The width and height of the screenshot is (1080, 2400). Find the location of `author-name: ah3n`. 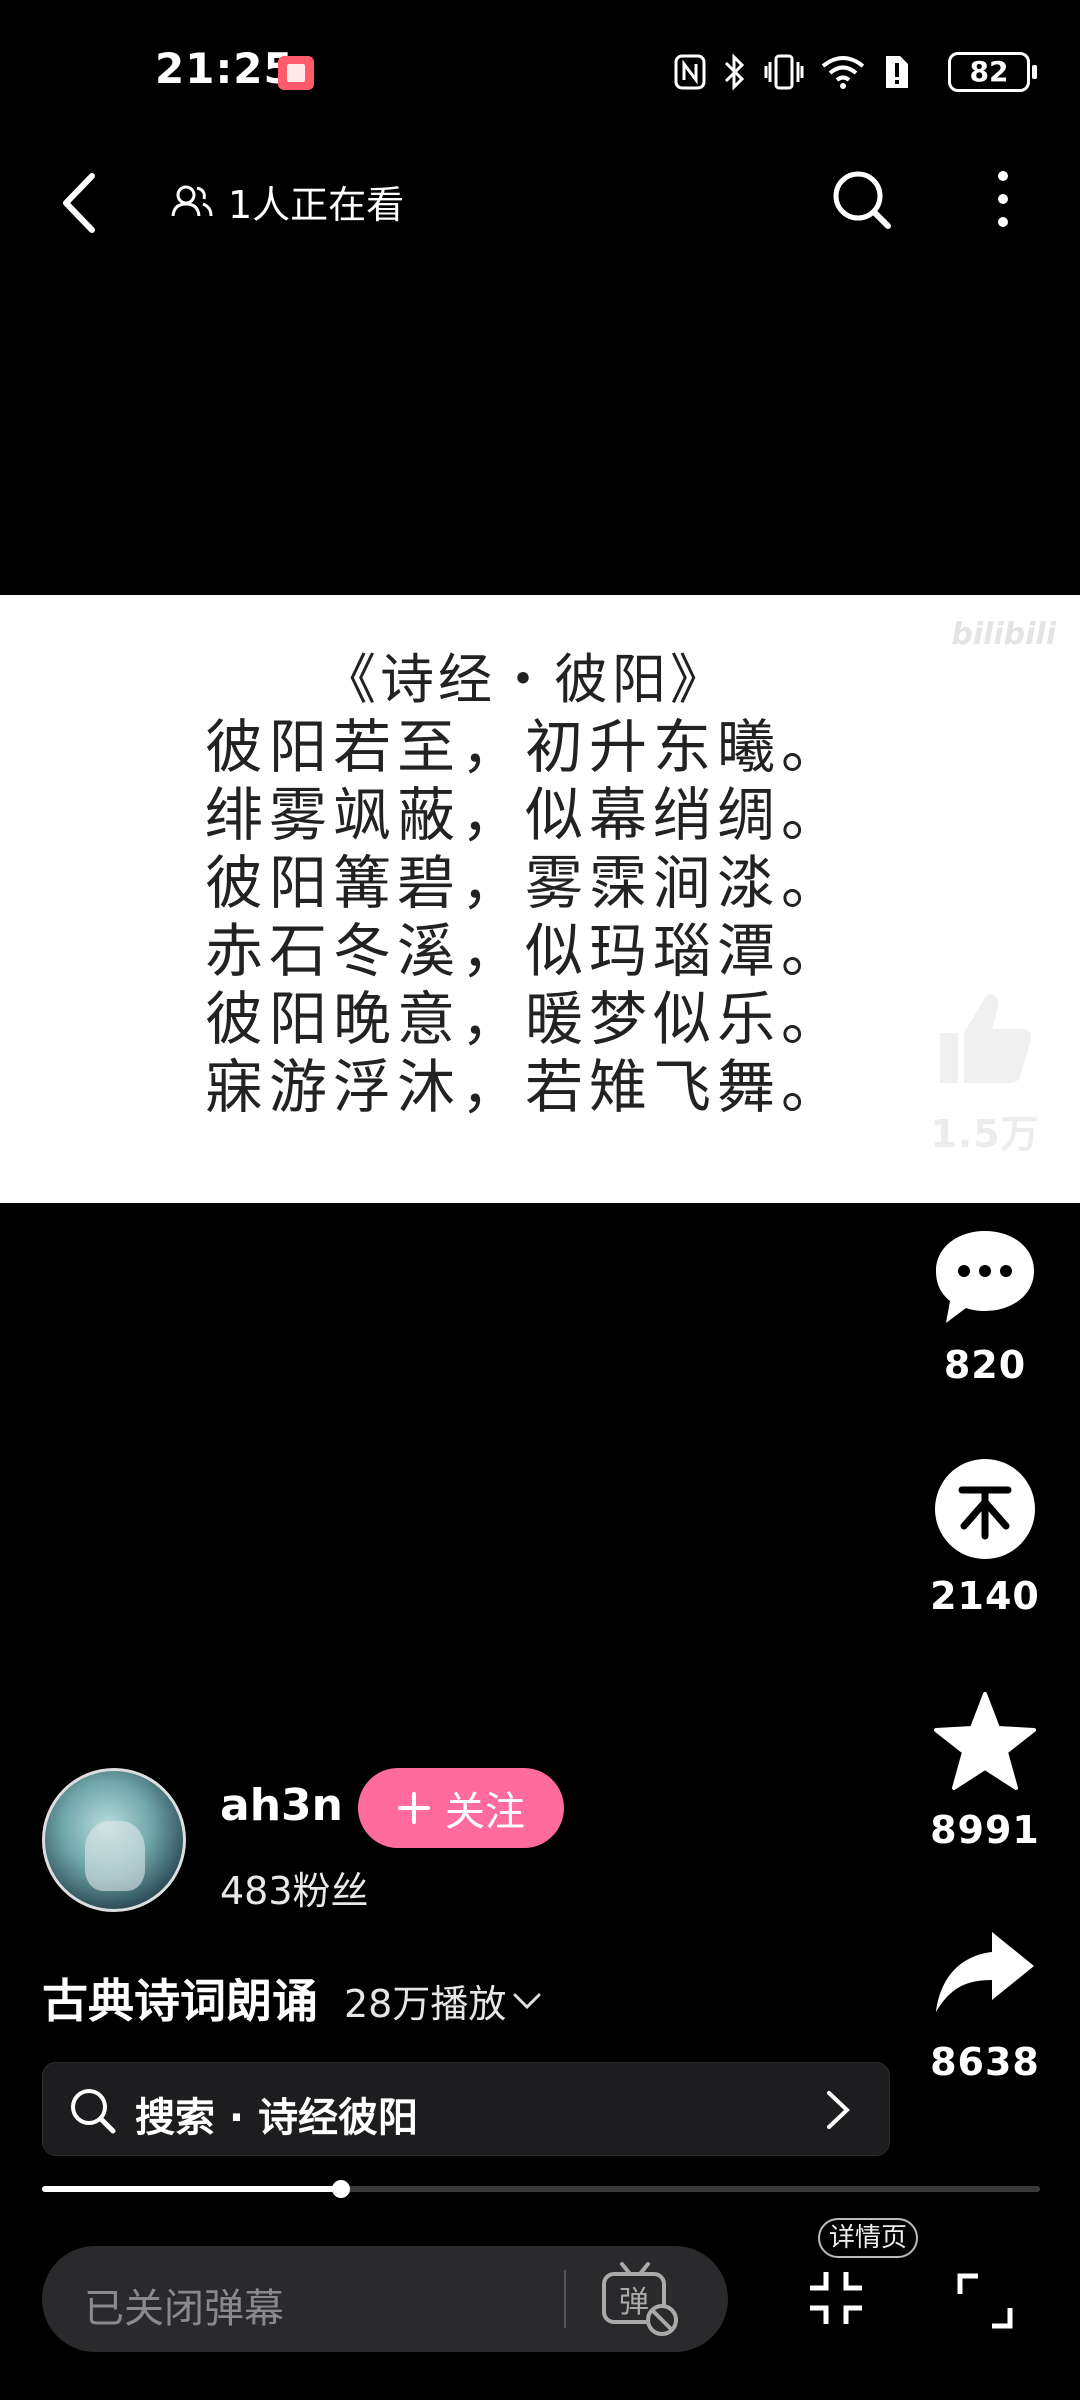

author-name: ah3n is located at coordinates (281, 1805).